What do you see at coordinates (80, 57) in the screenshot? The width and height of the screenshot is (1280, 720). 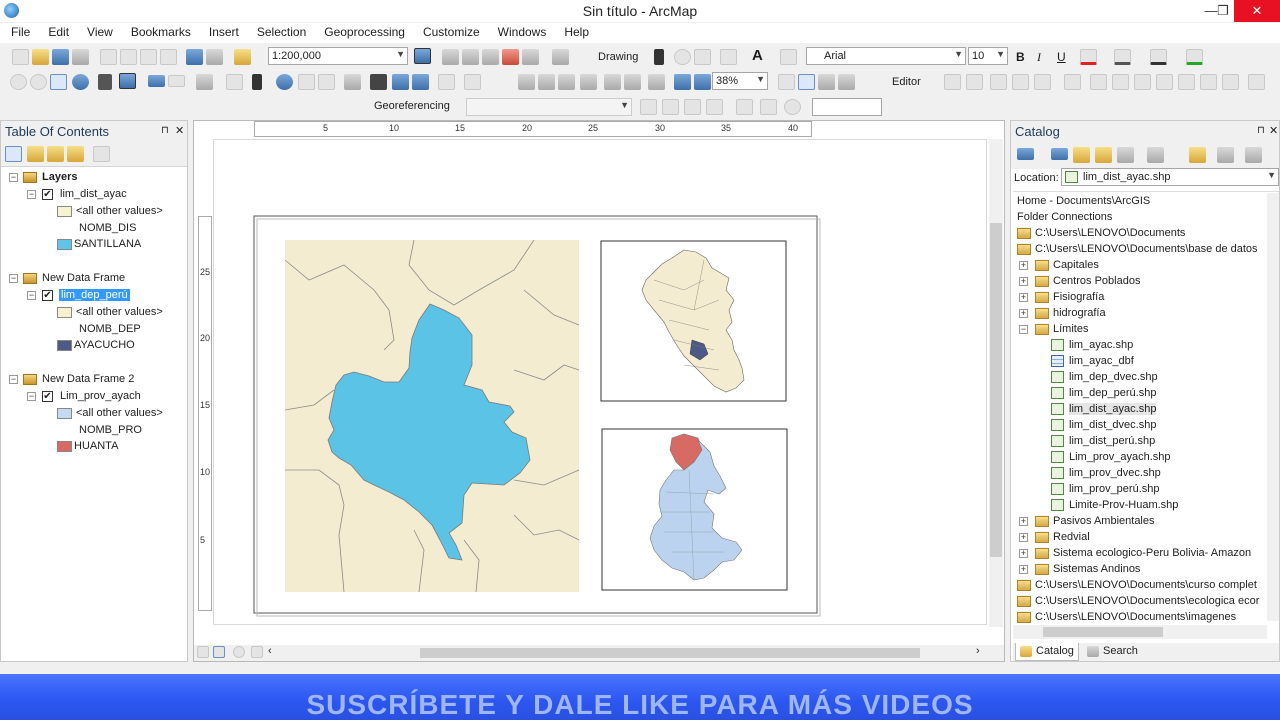 I see `print-icon` at bounding box center [80, 57].